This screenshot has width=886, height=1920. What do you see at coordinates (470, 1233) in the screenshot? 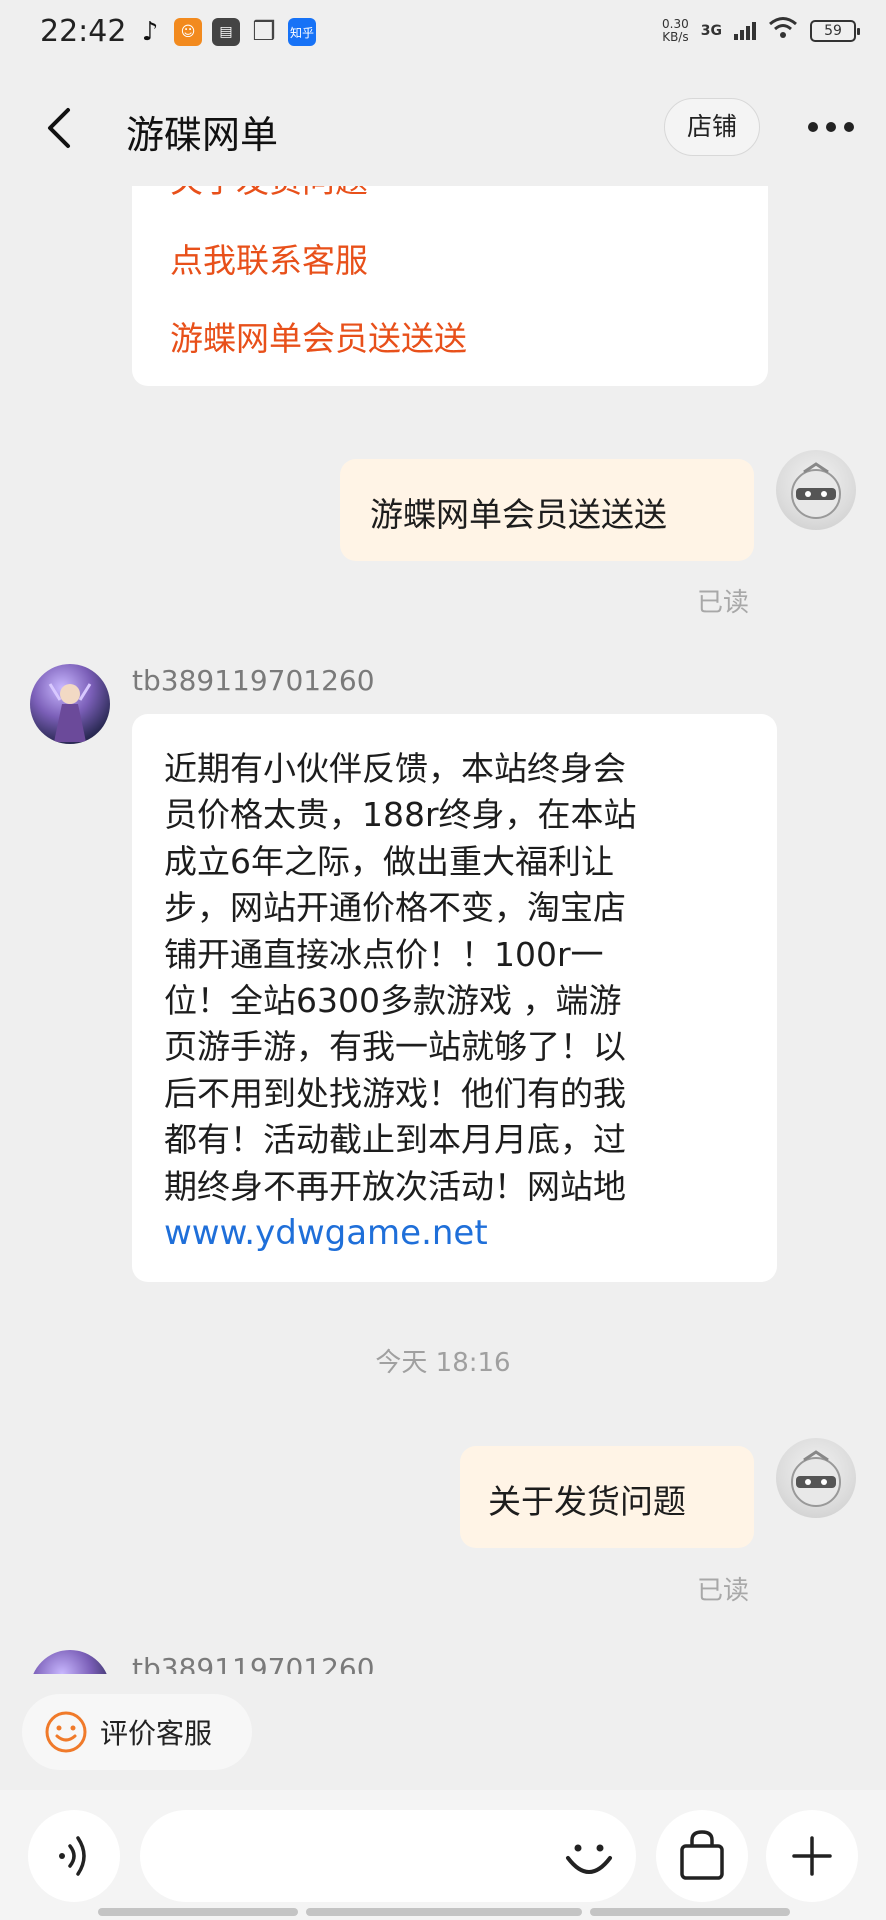
I see `website-link: www.ydwgame.net` at bounding box center [470, 1233].